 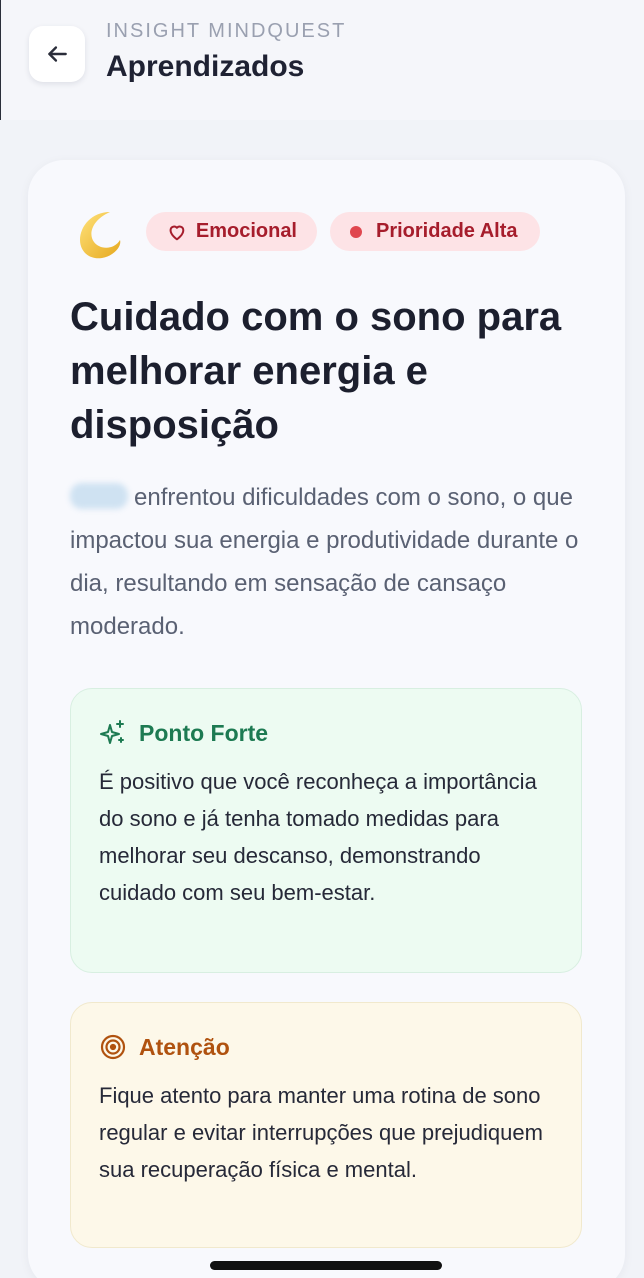 What do you see at coordinates (326, 1265) in the screenshot?
I see `home-indicator` at bounding box center [326, 1265].